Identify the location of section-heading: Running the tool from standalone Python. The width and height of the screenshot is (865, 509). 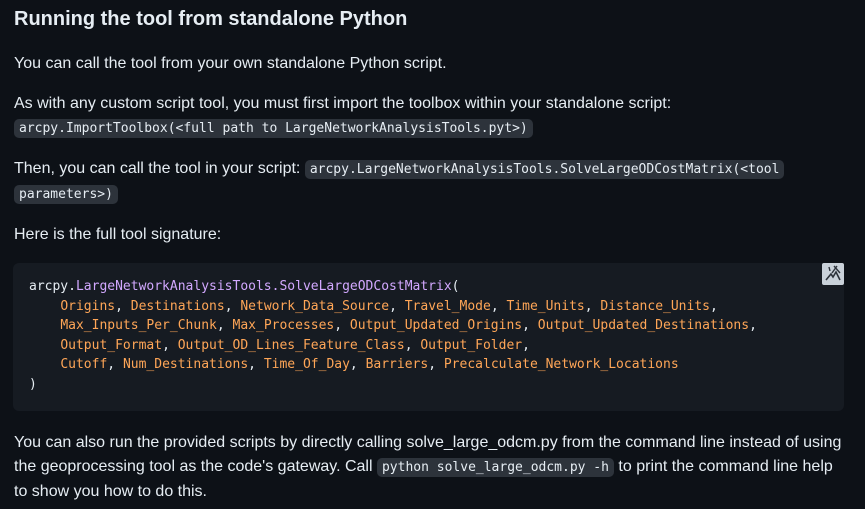
(211, 19).